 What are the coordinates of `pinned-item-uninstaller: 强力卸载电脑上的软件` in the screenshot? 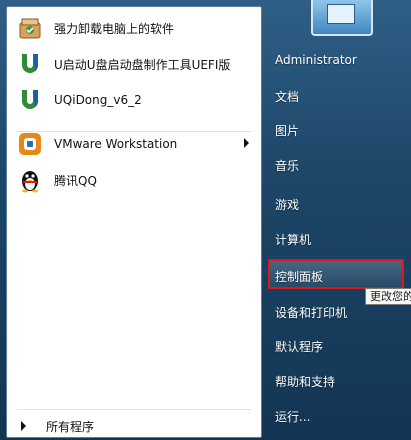 It's located at (135, 28).